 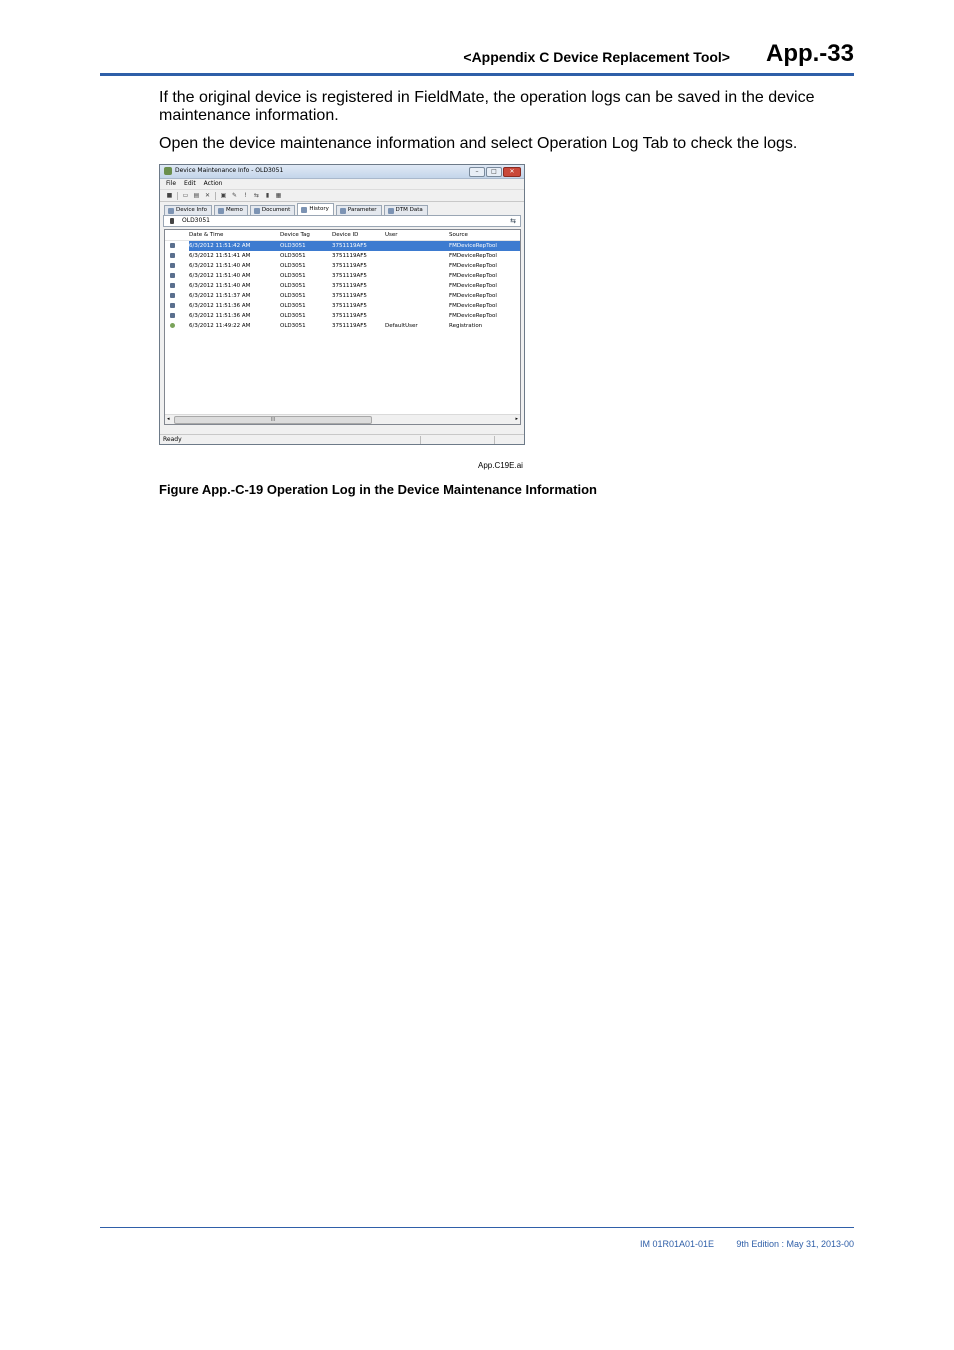 I want to click on column-header-source: Source, so click(x=484, y=235).